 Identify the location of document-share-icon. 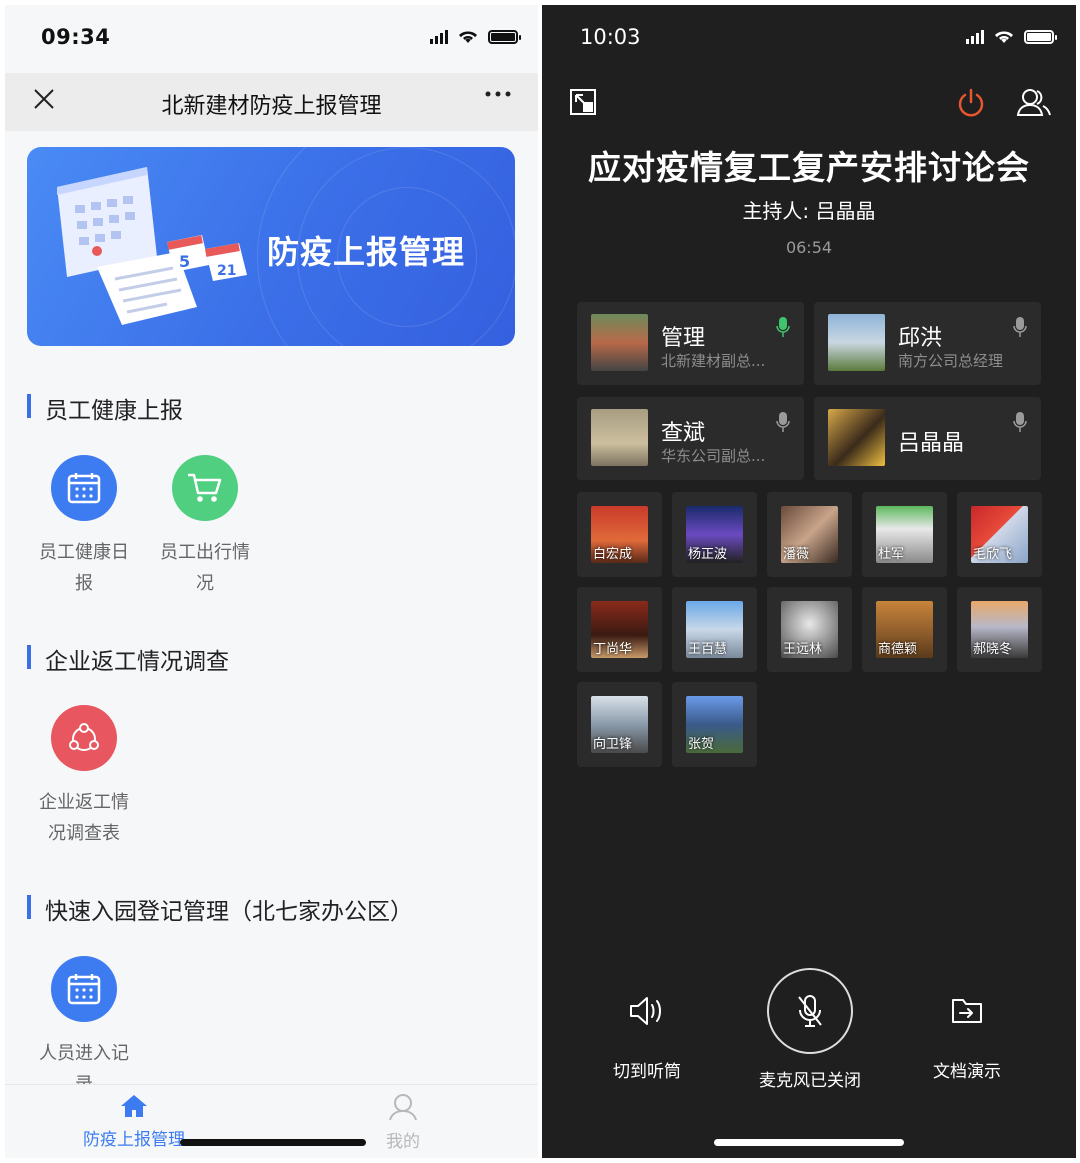
(967, 1011).